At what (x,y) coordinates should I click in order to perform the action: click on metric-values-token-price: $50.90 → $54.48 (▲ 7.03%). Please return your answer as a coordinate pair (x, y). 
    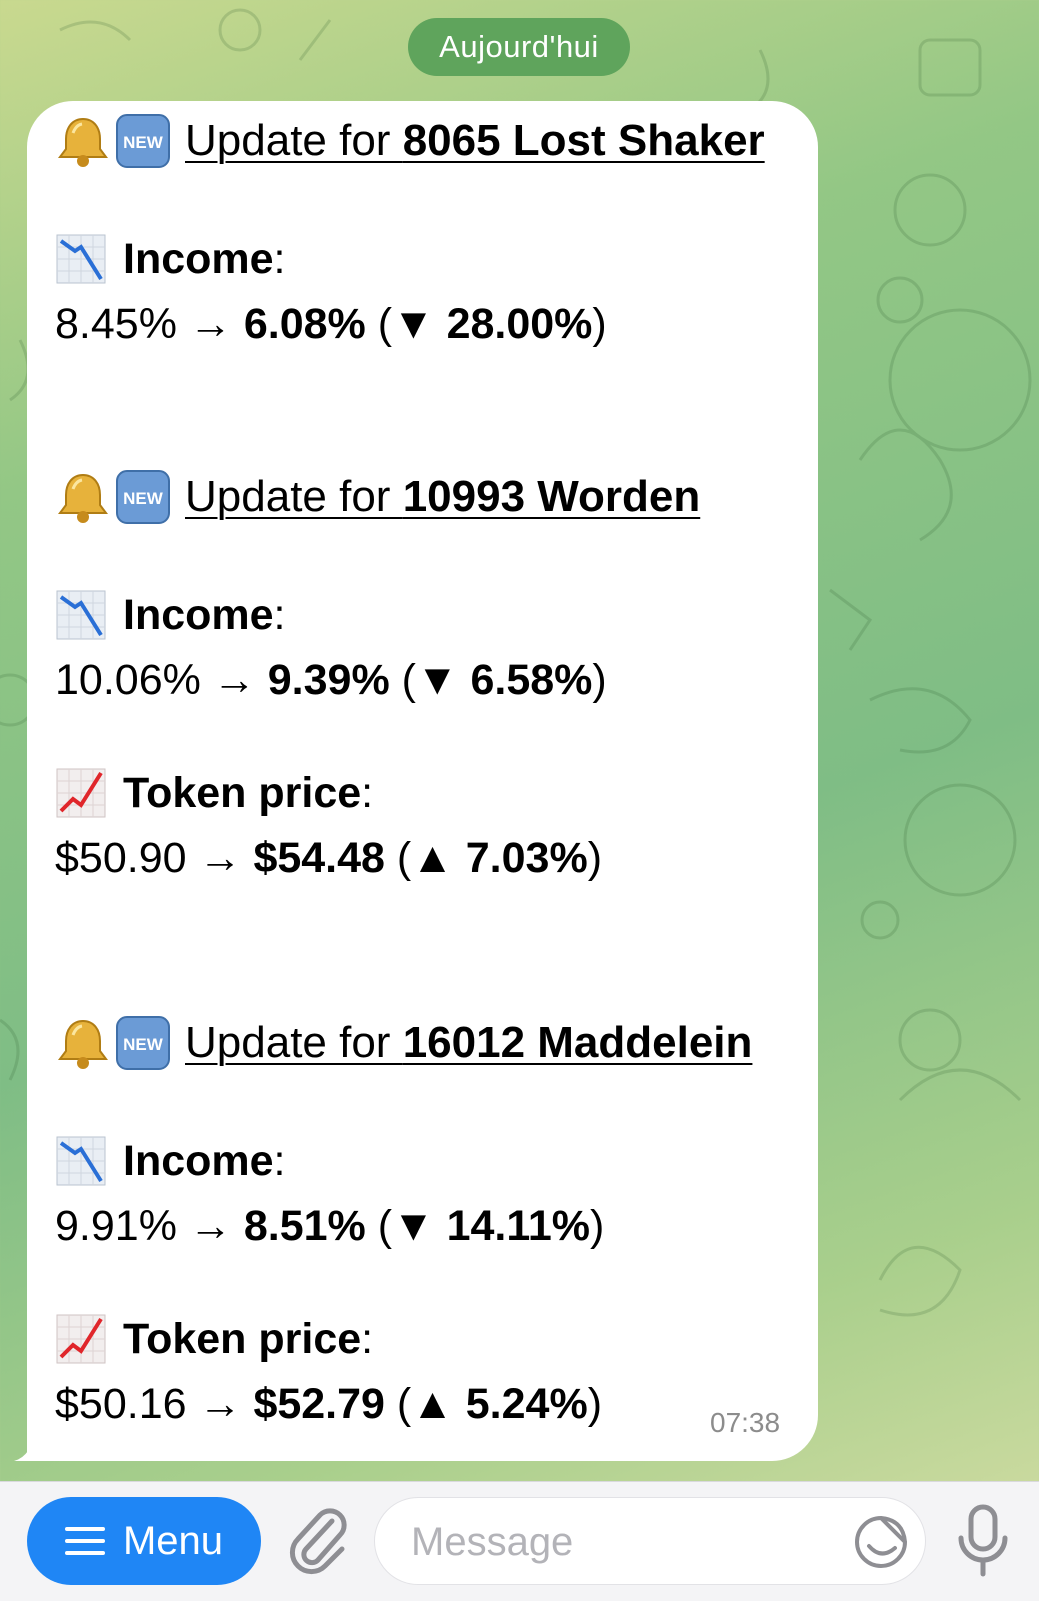
    Looking at the image, I should click on (329, 858).